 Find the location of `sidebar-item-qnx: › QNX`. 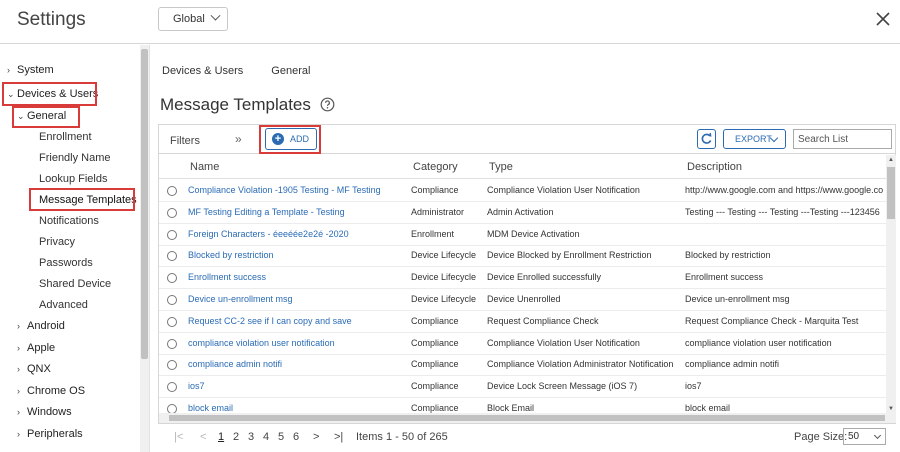

sidebar-item-qnx: › QNX is located at coordinates (34, 369).